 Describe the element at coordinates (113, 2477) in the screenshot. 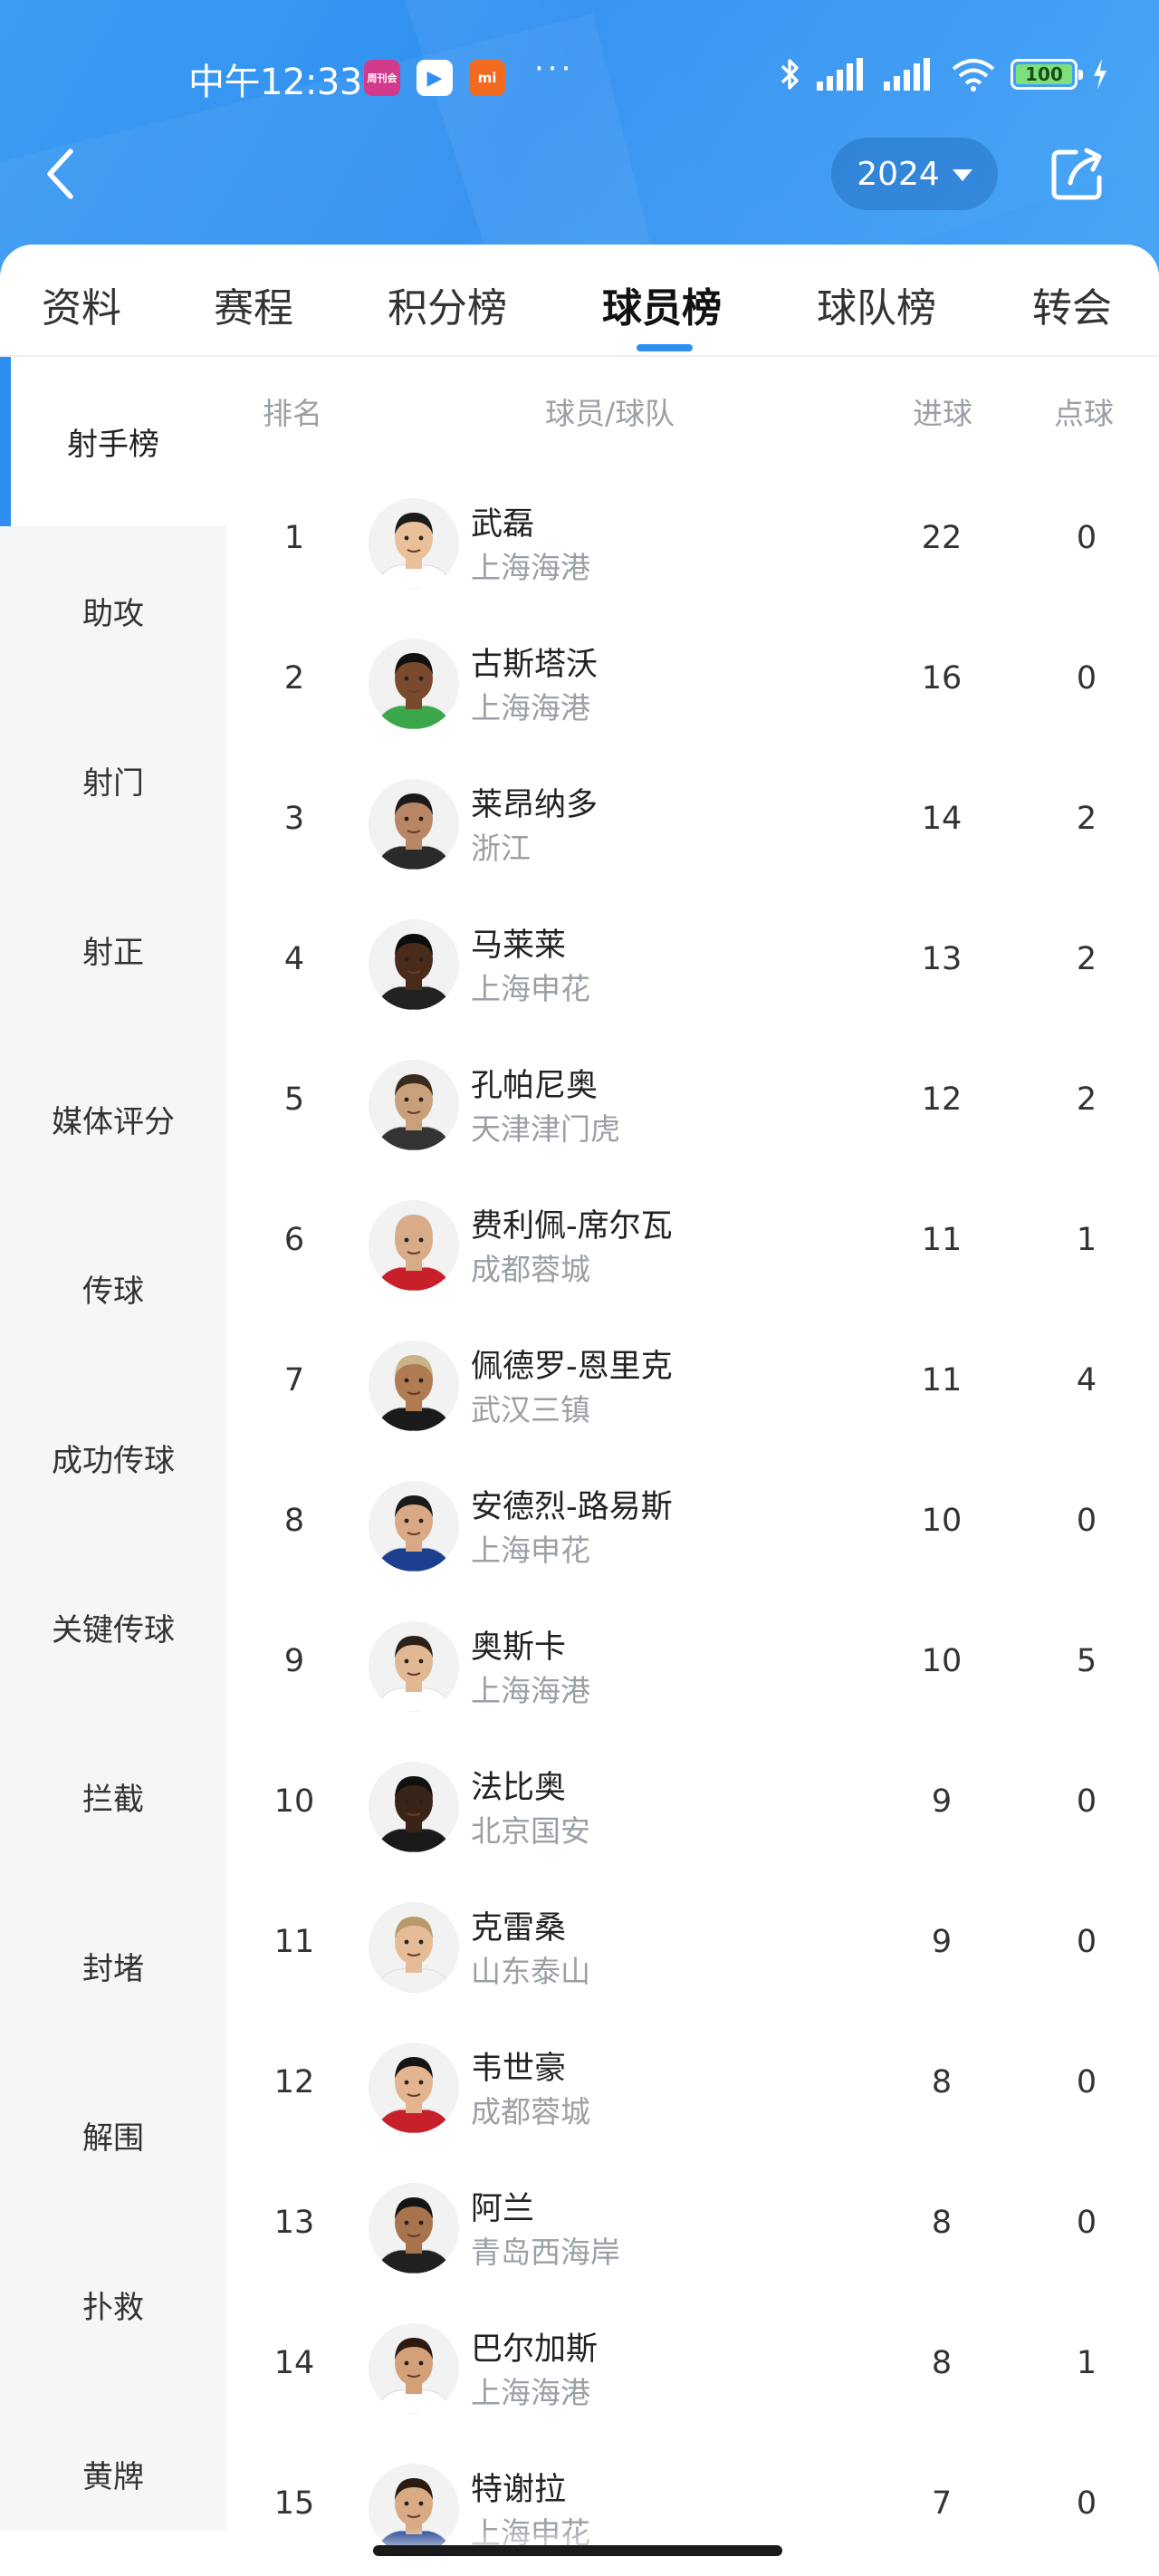

I see `menu-item-label: 黄牌` at that location.